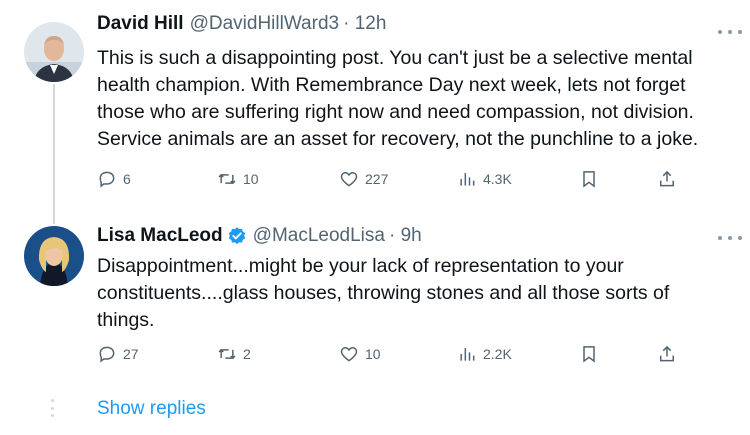 The image size is (750, 435). I want to click on like-button: 227, so click(363, 179).